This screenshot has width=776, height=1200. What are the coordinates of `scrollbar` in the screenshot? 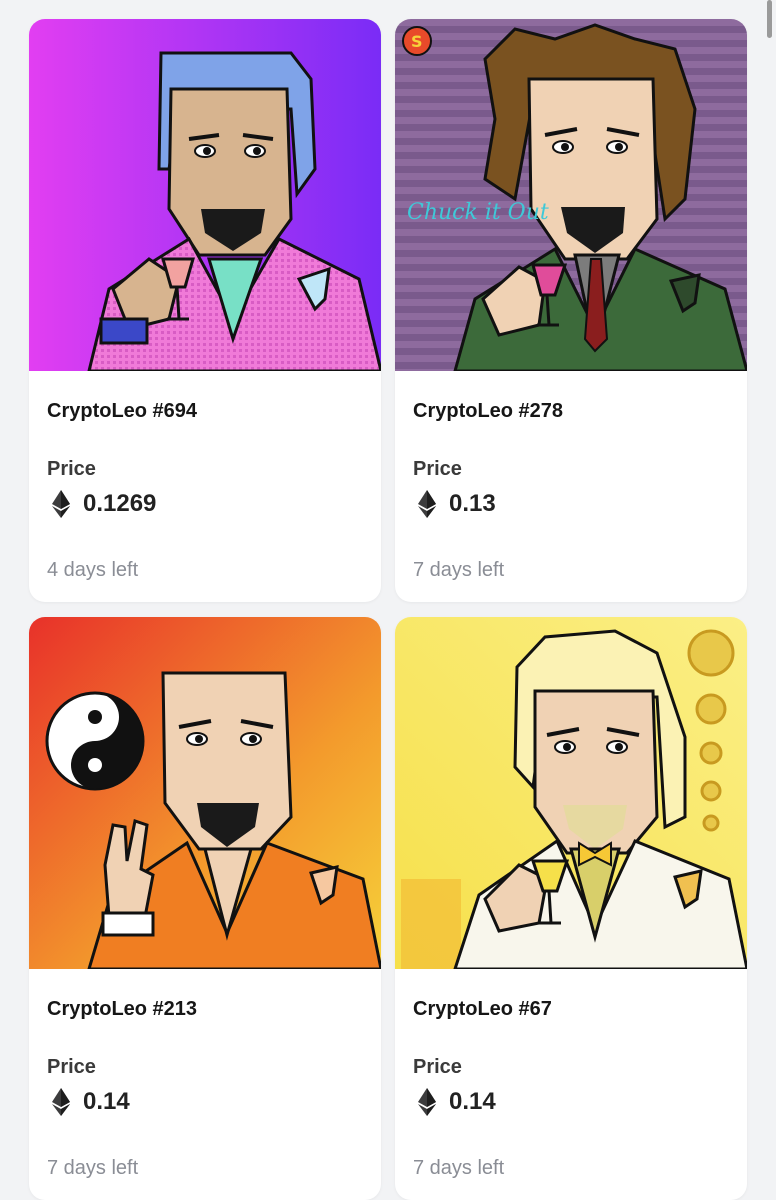 It's located at (769, 19).